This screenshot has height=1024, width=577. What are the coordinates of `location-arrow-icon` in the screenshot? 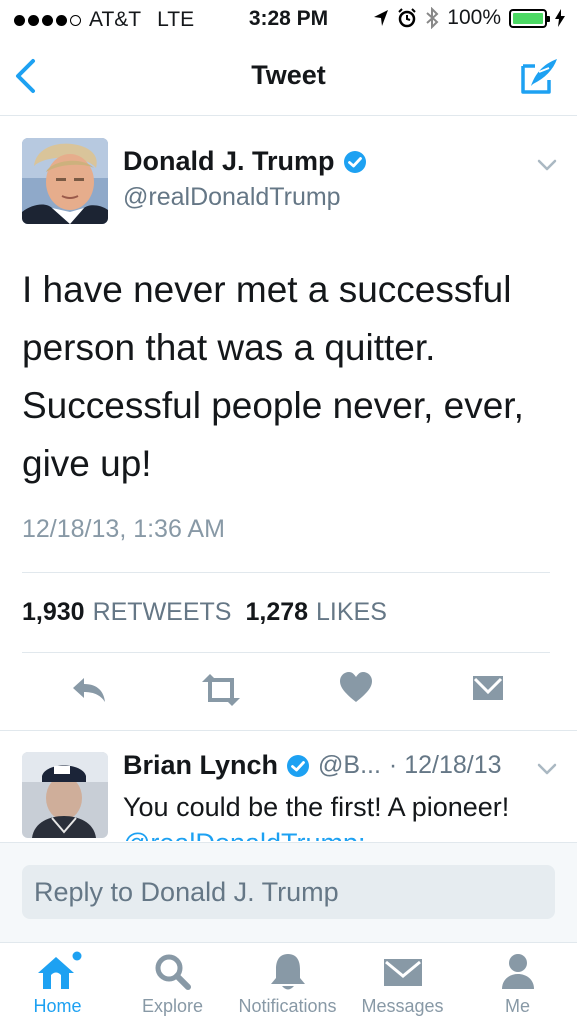 It's located at (381, 18).